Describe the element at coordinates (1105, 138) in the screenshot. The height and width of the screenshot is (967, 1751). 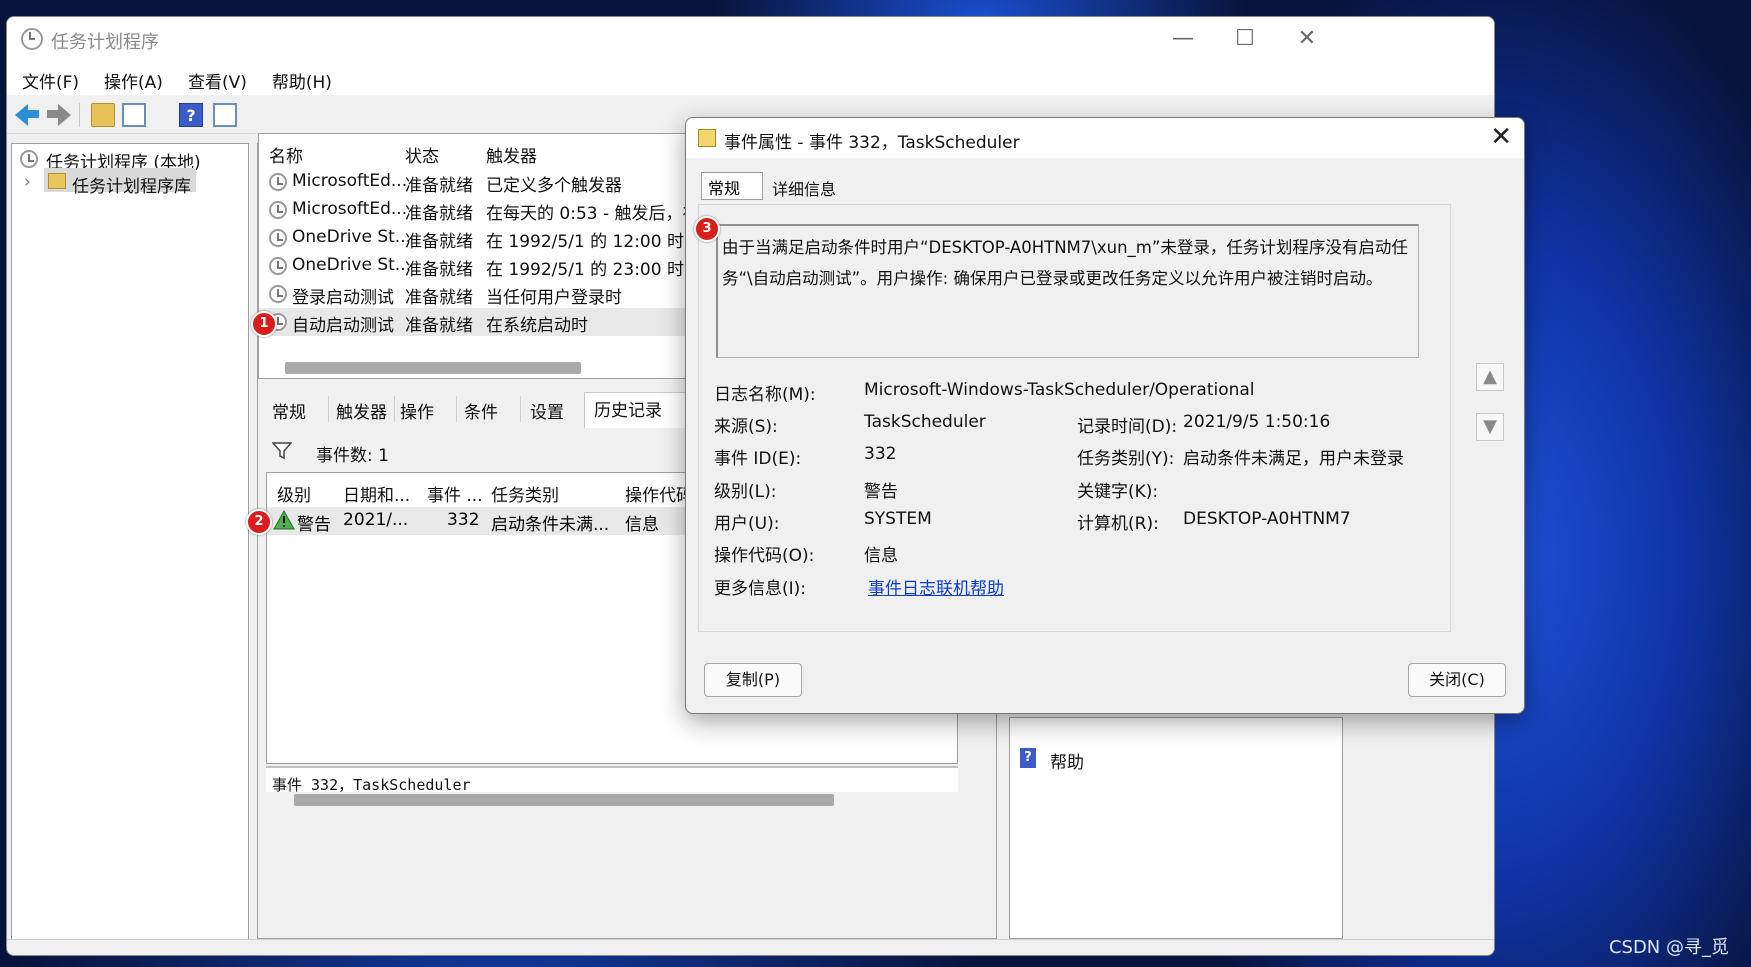
I see `dialog-title-bar: 事件属性 - 事件 332，TaskScheduler ✕` at that location.